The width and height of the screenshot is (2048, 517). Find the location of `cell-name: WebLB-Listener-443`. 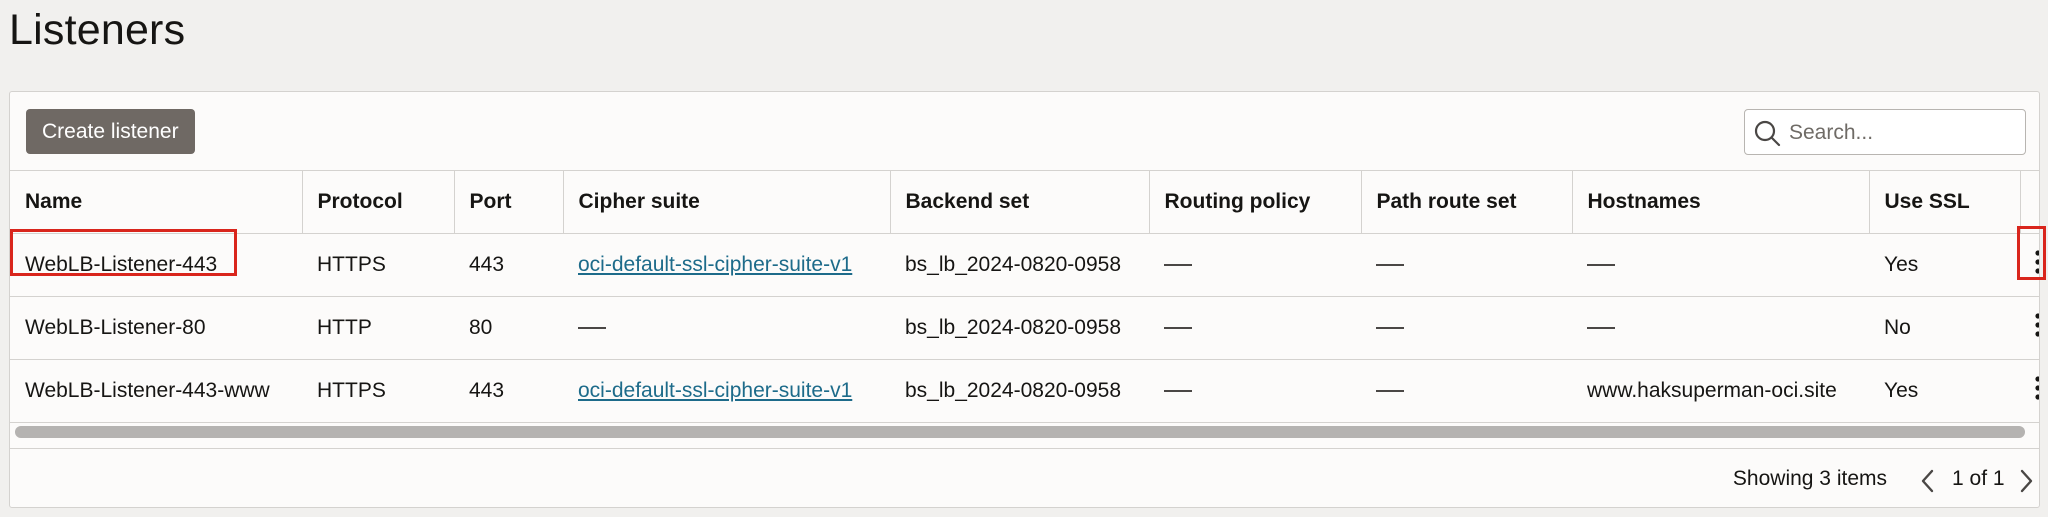

cell-name: WebLB-Listener-443 is located at coordinates (156, 265).